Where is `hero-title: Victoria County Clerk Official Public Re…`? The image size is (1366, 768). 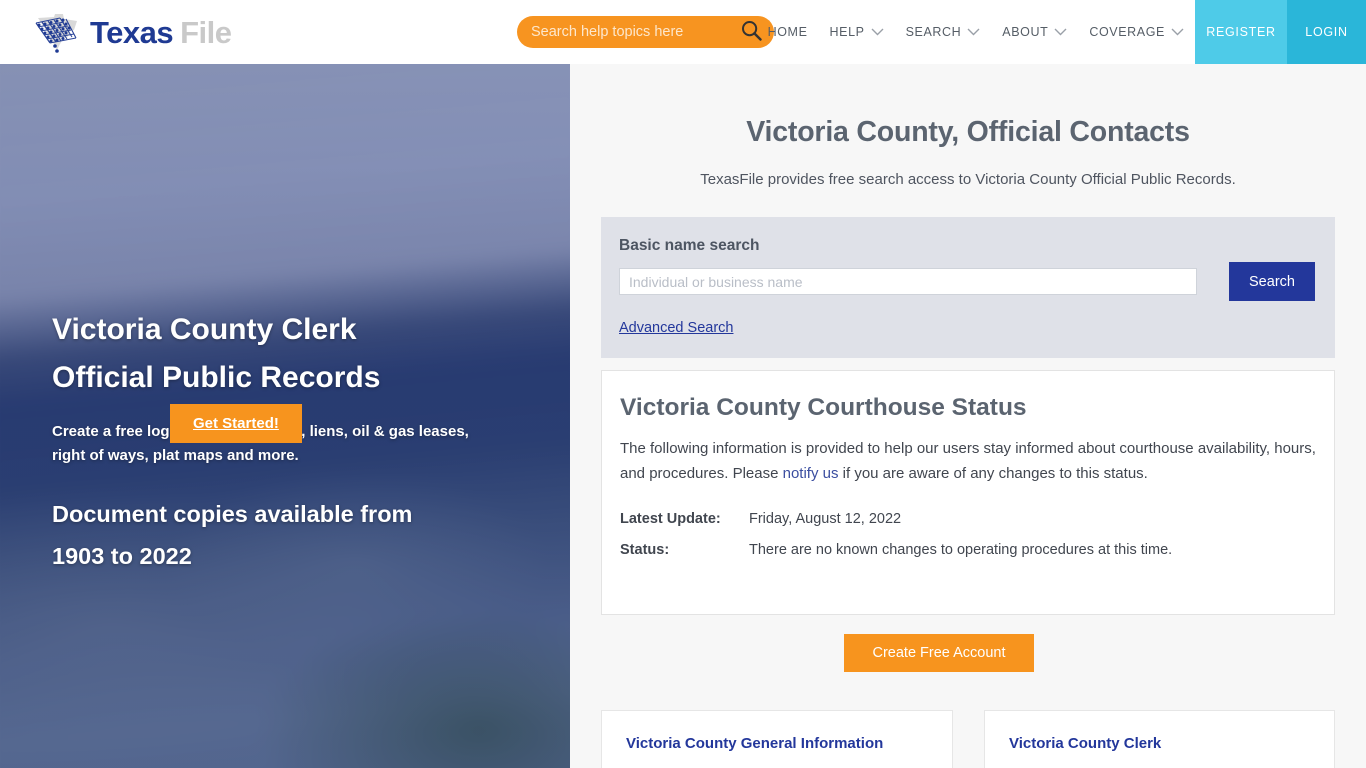
hero-title: Victoria County Clerk Official Public Re… is located at coordinates (302, 354).